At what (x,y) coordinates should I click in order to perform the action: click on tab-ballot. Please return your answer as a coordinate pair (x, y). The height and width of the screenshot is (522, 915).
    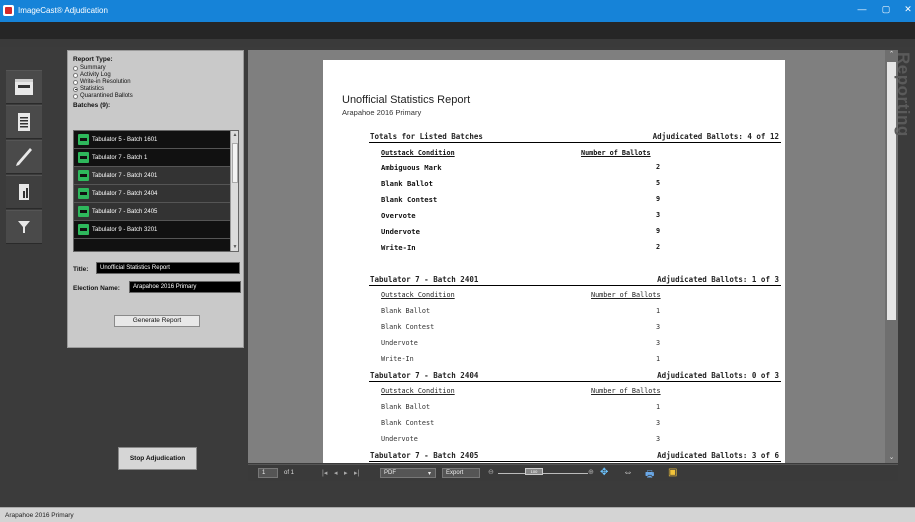
    Looking at the image, I should click on (24, 87).